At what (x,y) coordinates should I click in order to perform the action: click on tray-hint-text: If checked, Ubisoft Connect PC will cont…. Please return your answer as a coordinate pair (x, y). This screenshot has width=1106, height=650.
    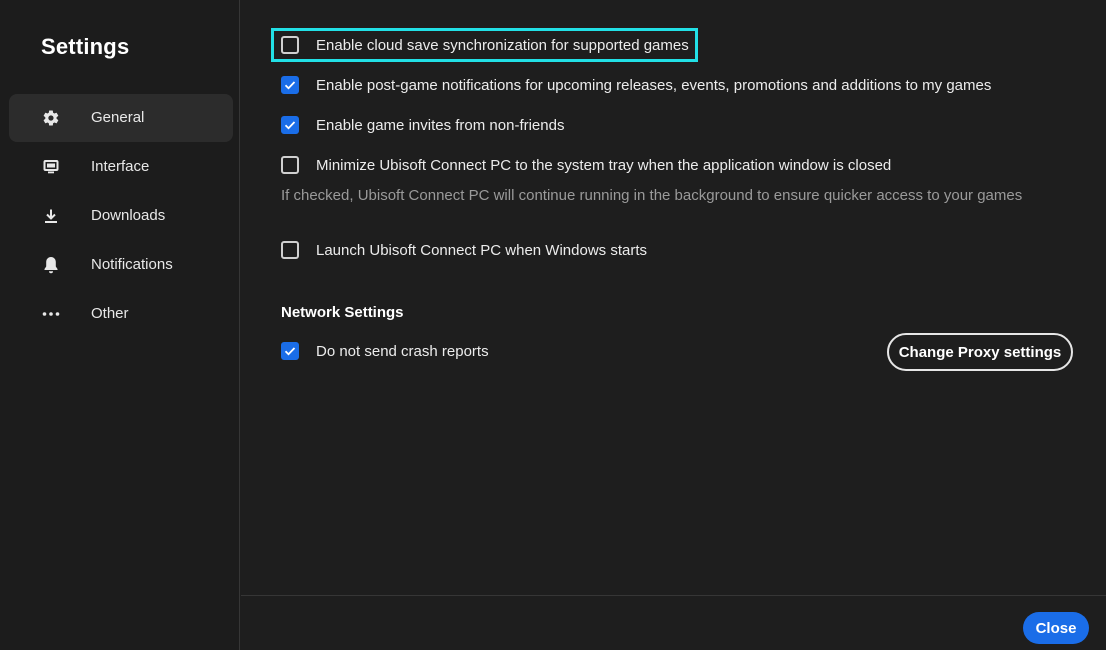
    Looking at the image, I should click on (652, 195).